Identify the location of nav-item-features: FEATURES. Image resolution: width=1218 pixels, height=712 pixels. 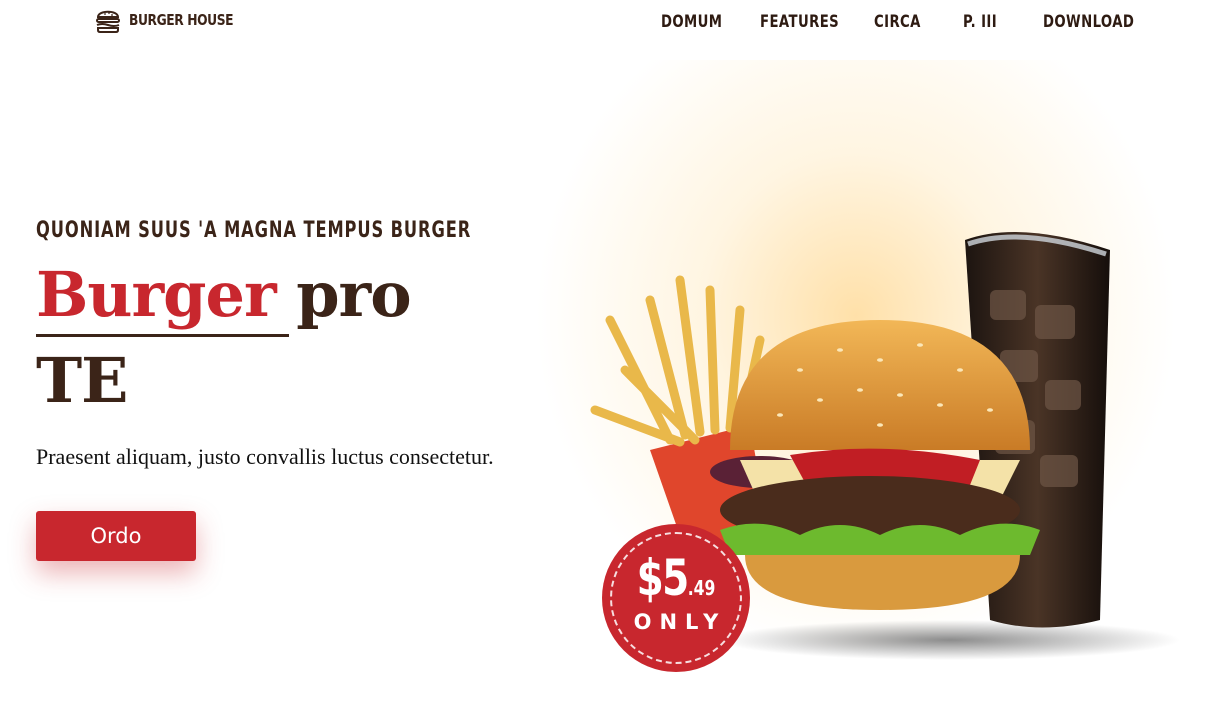
(799, 22).